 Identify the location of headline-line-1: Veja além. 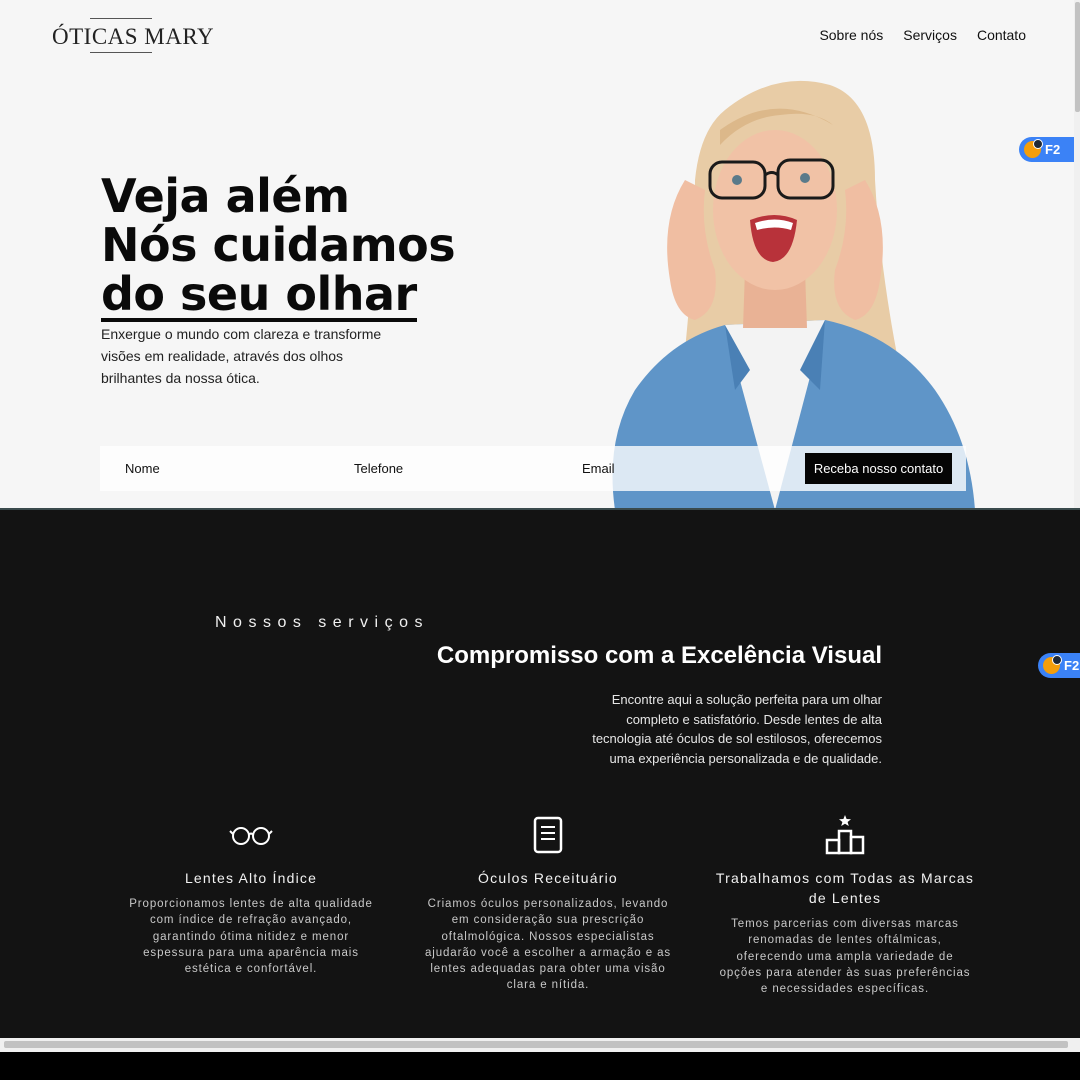
(225, 196).